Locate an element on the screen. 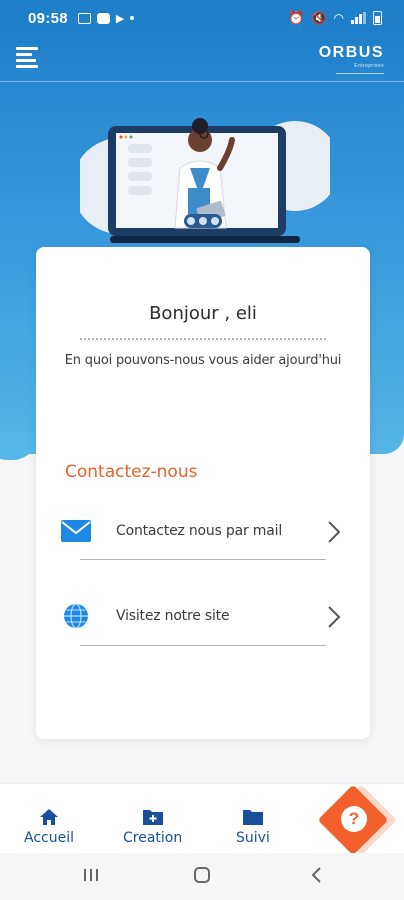  contact-mail-label: Contactez nous par mail is located at coordinates (199, 531).